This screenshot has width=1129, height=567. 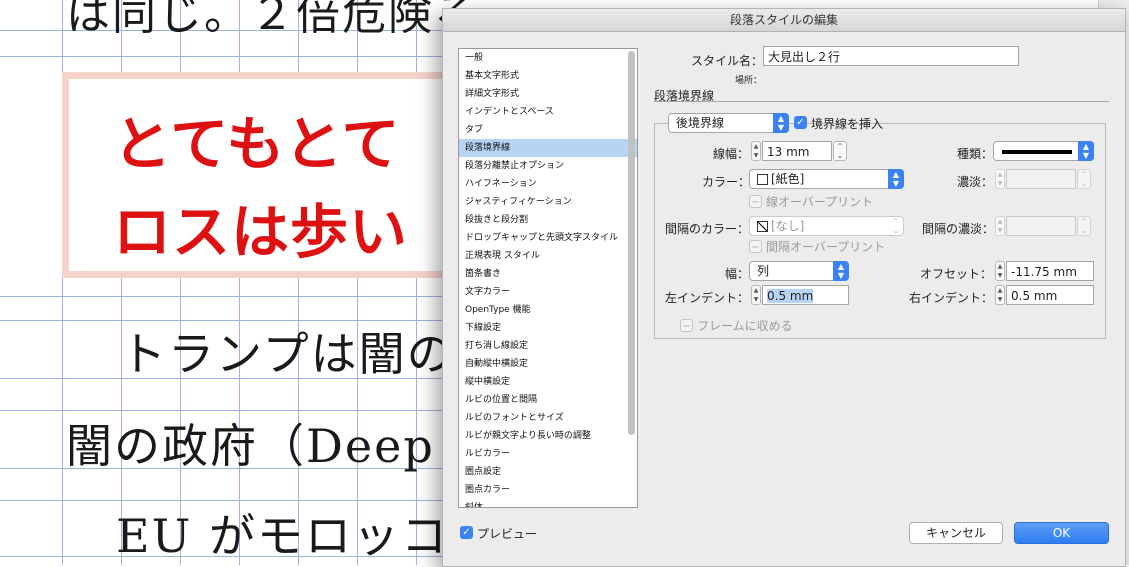 I want to click on category-item: 詳細文字形式, so click(x=548, y=94).